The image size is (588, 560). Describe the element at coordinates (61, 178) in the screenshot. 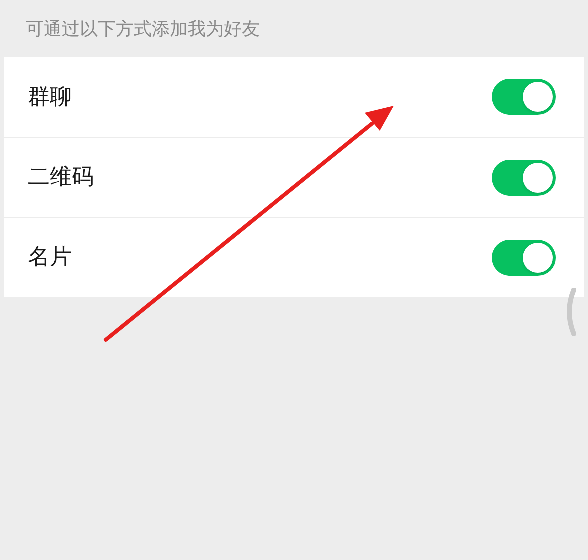

I see `setting-label: 二维码` at that location.